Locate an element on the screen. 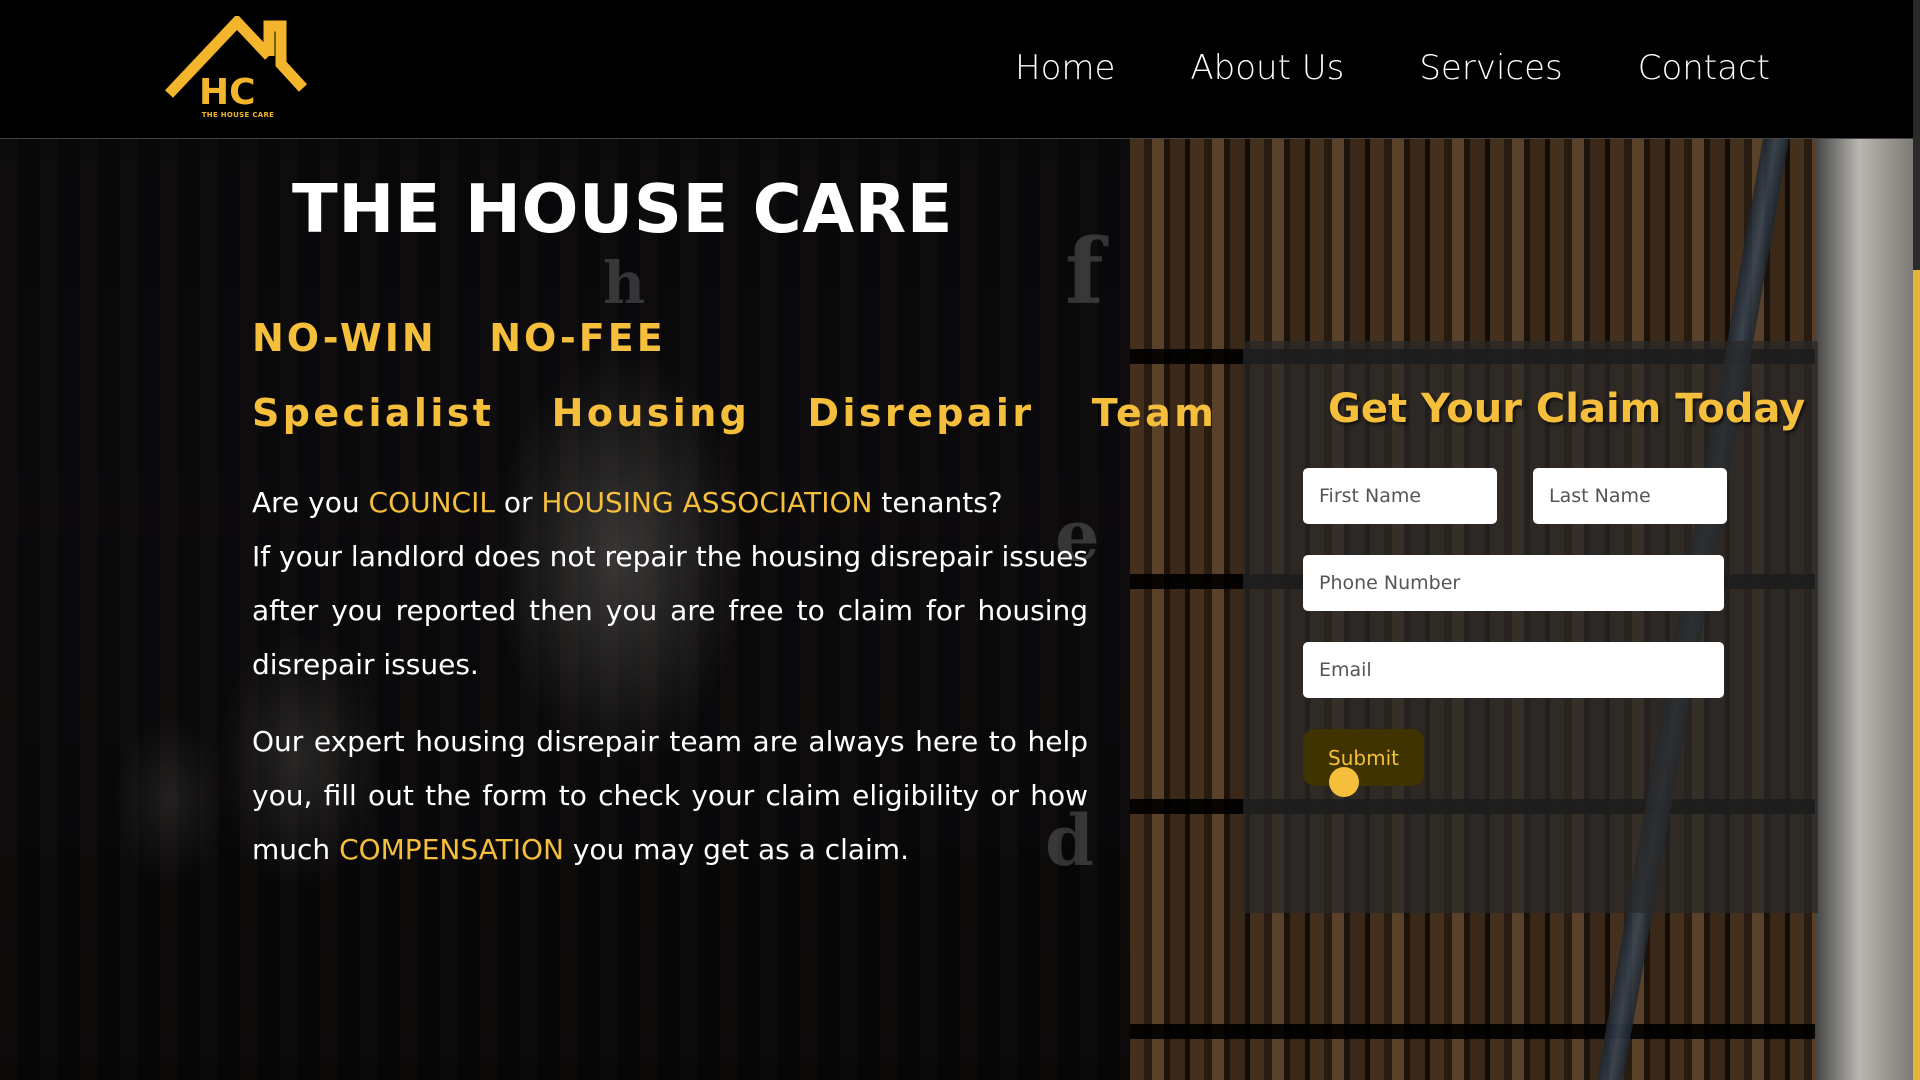  highlight-compensation: COMPENSATION is located at coordinates (451, 849).